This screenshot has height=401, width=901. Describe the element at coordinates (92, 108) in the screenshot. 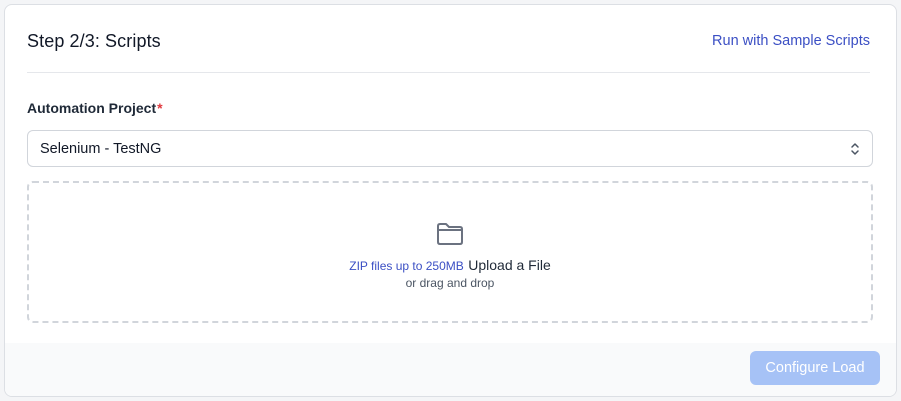

I see `automation-project-label-text: Automation Project` at that location.